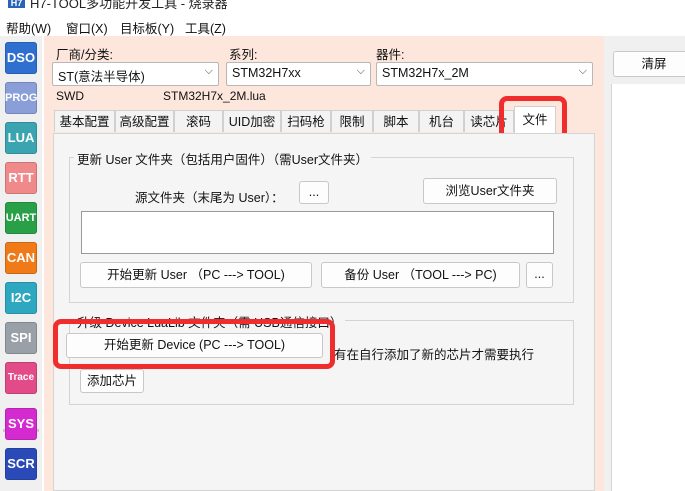  I want to click on tab-advanced-config: 高级配置, so click(144, 121).